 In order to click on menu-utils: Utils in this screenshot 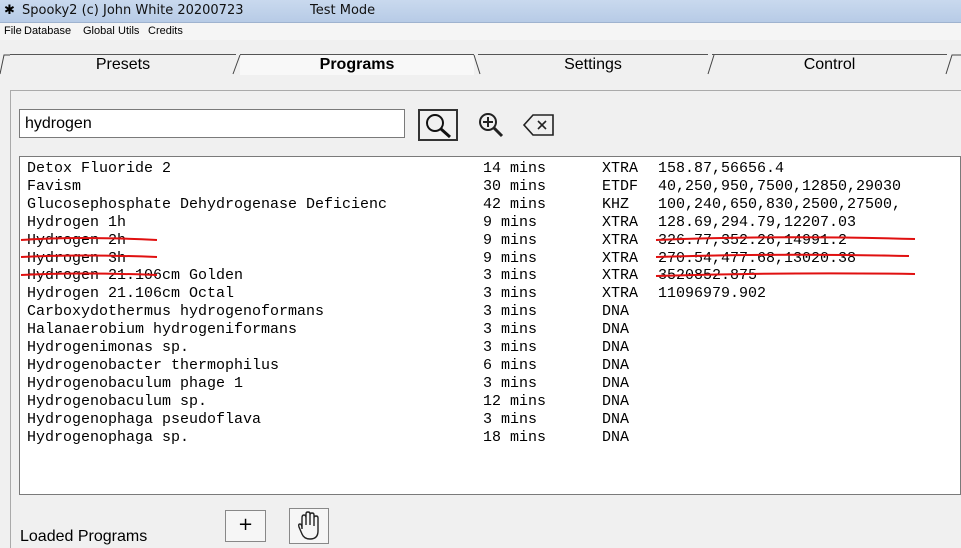, I will do `click(128, 31)`.